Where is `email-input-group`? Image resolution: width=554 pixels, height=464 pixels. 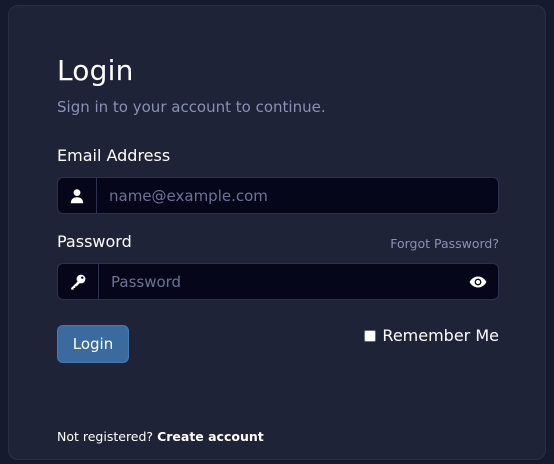
email-input-group is located at coordinates (278, 195).